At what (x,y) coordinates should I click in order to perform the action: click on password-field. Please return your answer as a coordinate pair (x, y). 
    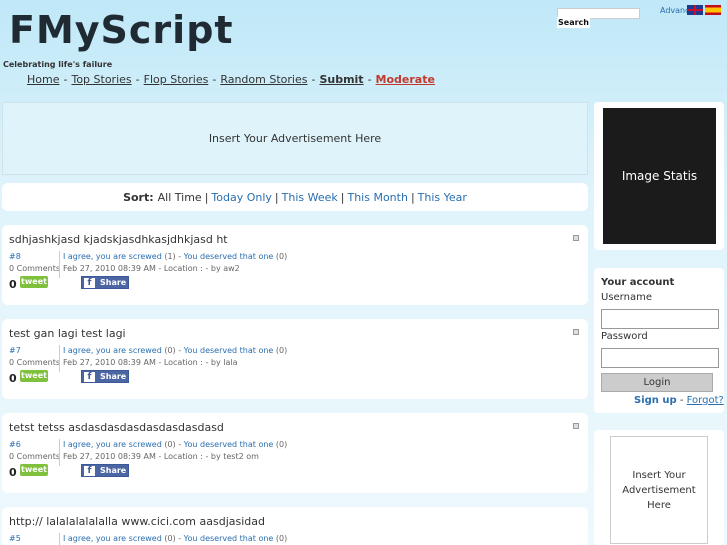
    Looking at the image, I should click on (660, 358).